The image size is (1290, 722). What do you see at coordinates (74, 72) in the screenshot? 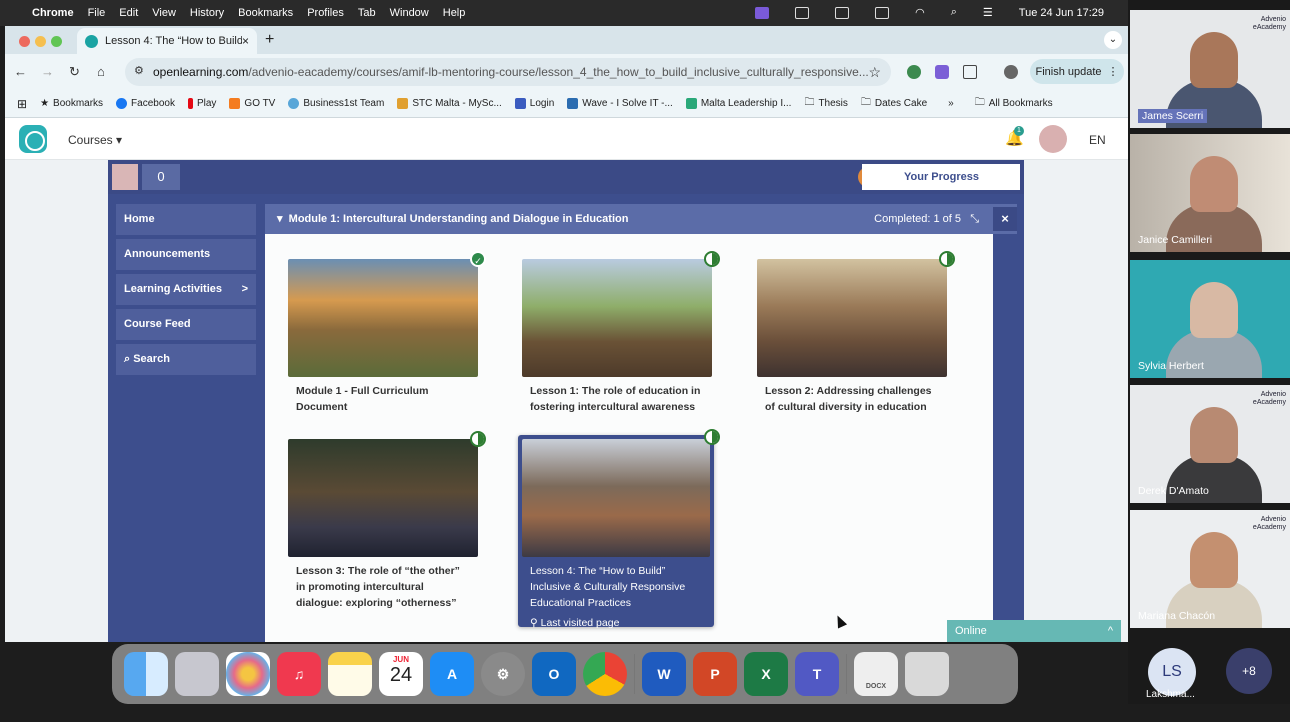
I see `reload-icon: ↻` at bounding box center [74, 72].